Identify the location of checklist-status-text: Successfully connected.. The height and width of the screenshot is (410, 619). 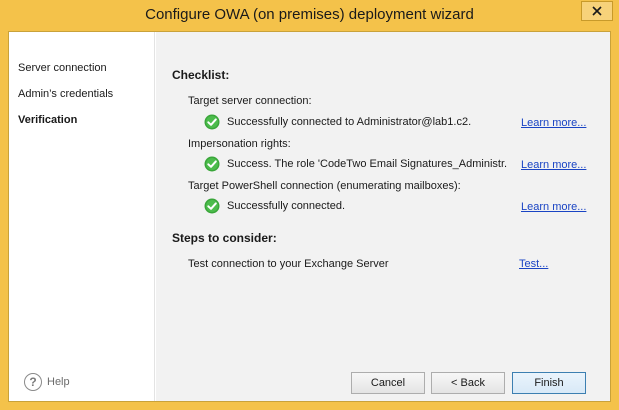
(286, 206).